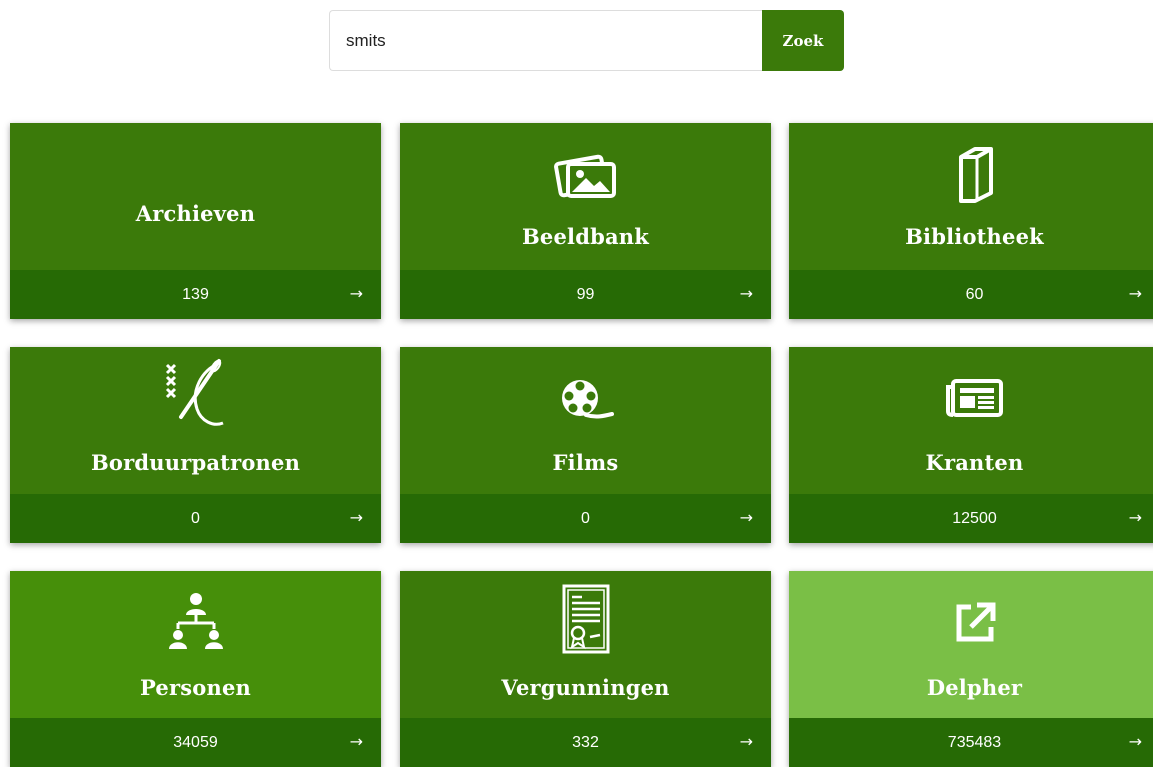  Describe the element at coordinates (974, 518) in the screenshot. I see `result-count: 12500` at that location.